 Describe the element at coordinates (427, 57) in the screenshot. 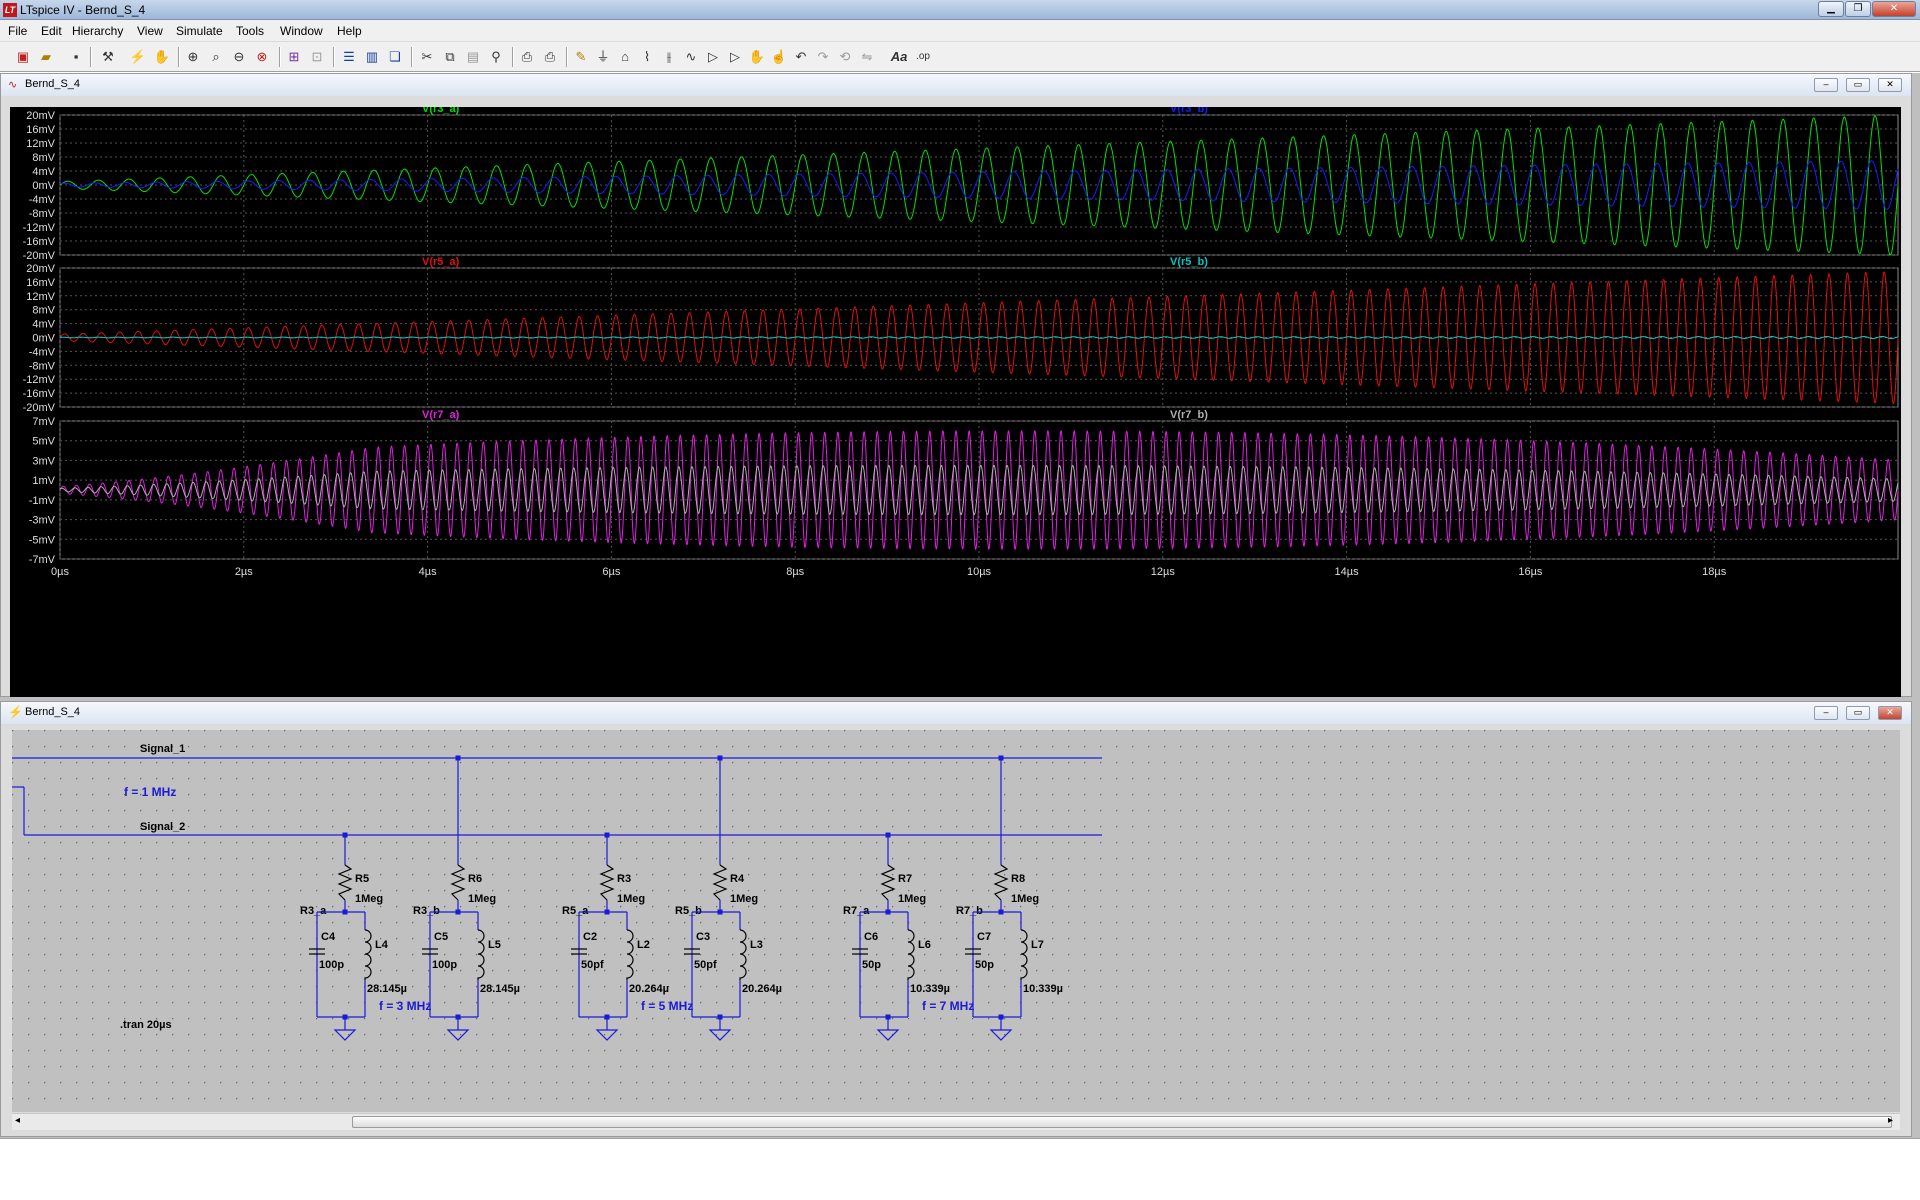

I see `cut-icon: ✂` at that location.